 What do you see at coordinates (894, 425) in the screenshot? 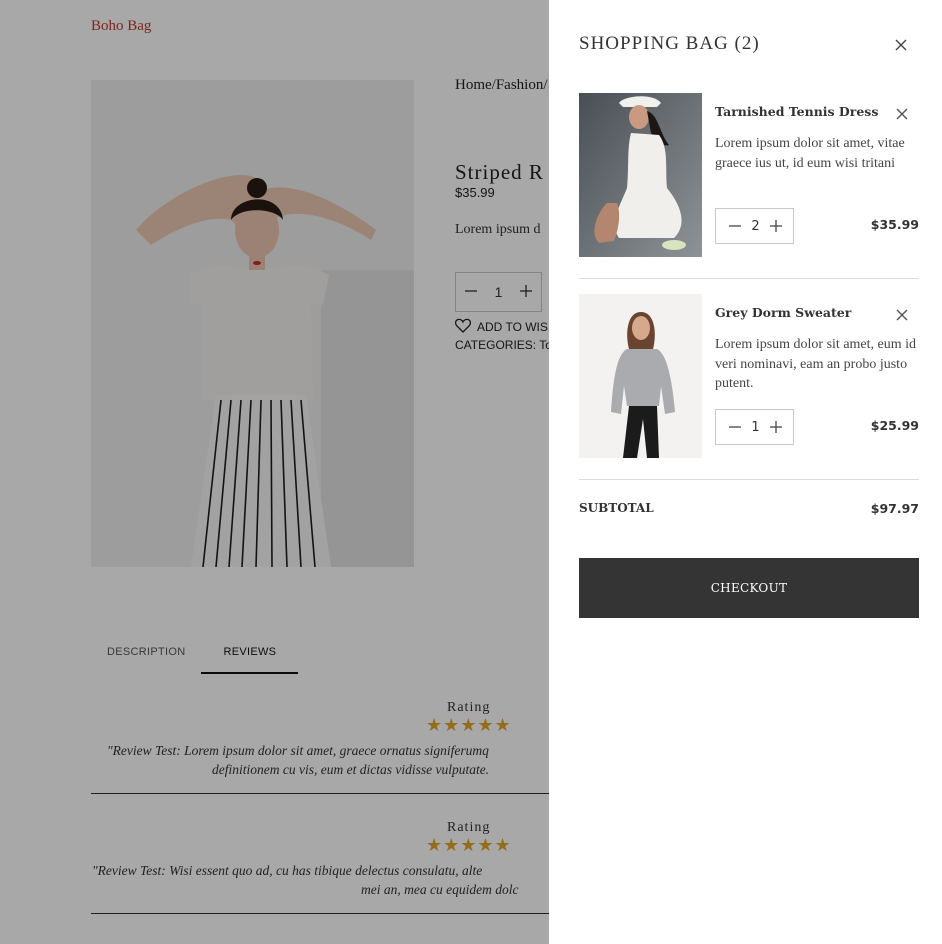
I see `cart-item-price: $25.99` at bounding box center [894, 425].